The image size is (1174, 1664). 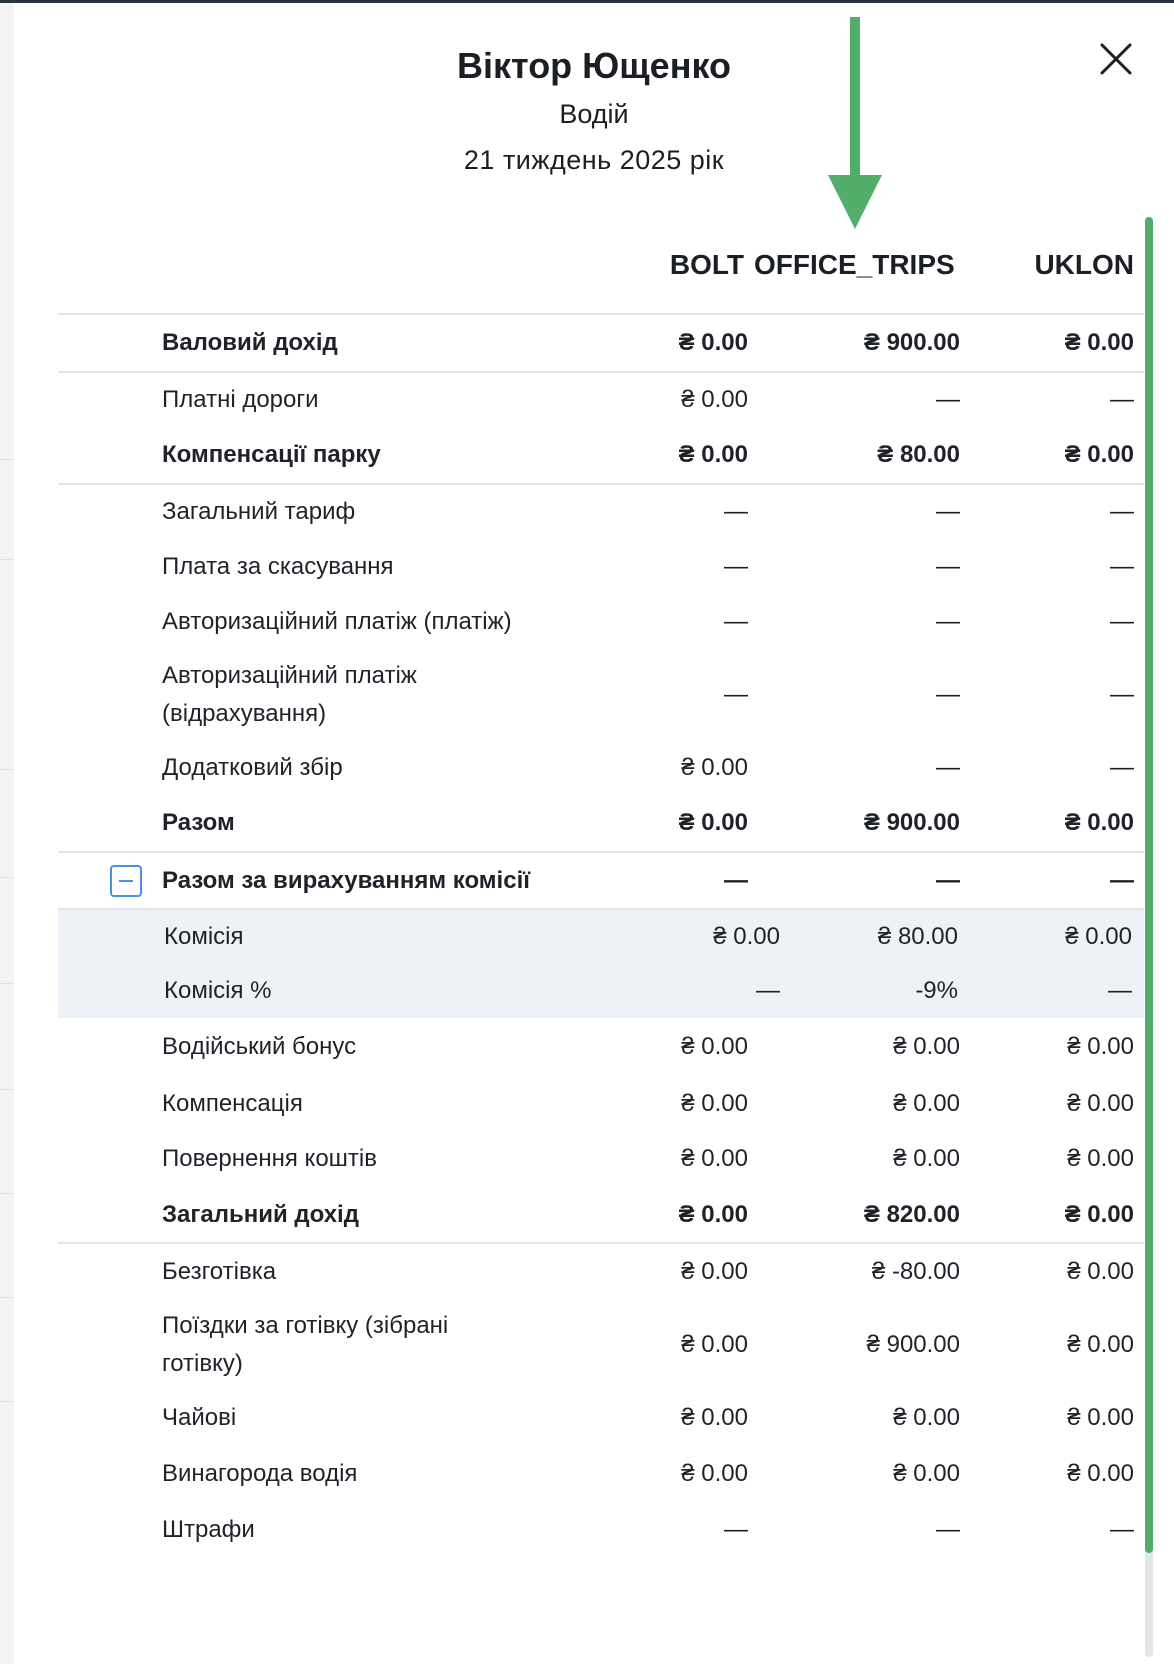 What do you see at coordinates (601, 622) in the screenshot?
I see `table-row: Авторизаційний платіж (платіж) — — —` at bounding box center [601, 622].